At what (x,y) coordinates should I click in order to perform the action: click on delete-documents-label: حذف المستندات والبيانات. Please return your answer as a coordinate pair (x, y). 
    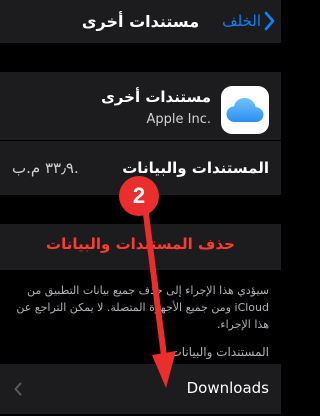
    Looking at the image, I should click on (140, 244).